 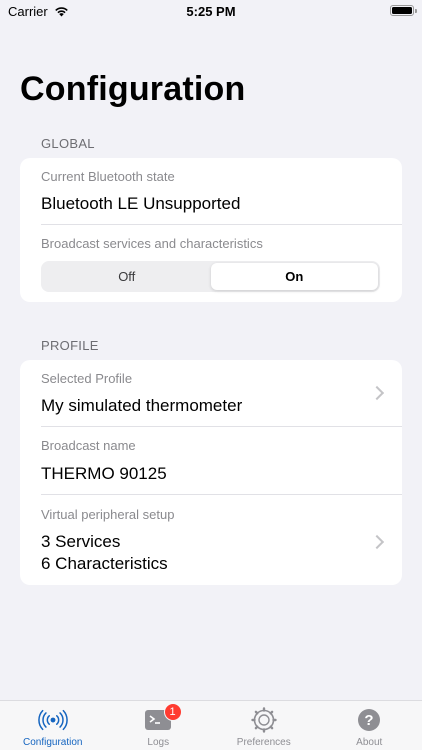 I want to click on broadcast-off-segment: Off, so click(x=127, y=276).